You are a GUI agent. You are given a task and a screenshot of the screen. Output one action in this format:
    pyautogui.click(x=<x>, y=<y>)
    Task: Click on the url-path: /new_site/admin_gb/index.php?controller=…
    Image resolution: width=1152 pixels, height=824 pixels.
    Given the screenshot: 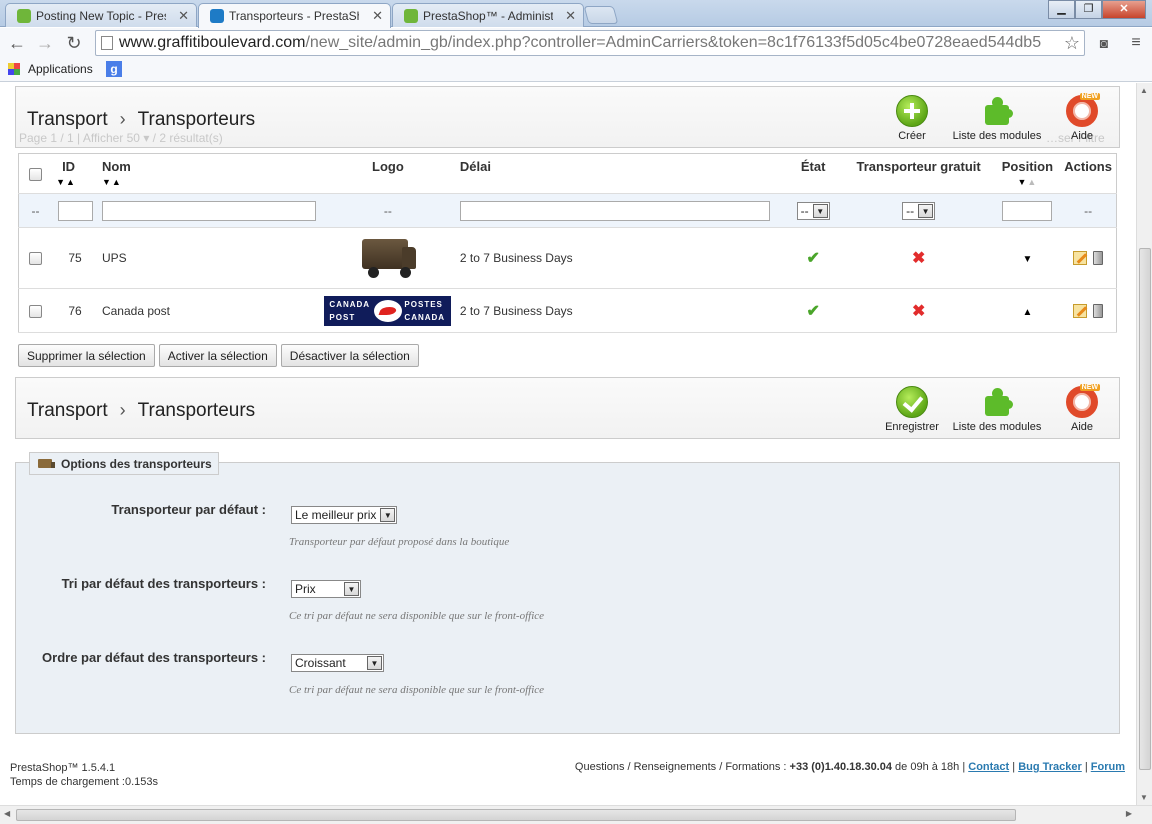 What is the action you would take?
    pyautogui.click(x=673, y=42)
    